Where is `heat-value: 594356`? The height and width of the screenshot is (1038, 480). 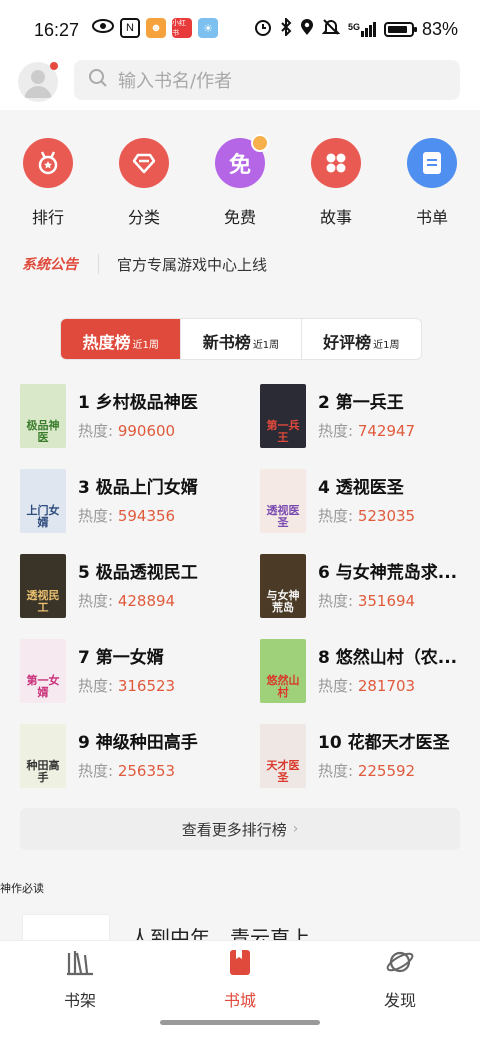 heat-value: 594356 is located at coordinates (146, 516).